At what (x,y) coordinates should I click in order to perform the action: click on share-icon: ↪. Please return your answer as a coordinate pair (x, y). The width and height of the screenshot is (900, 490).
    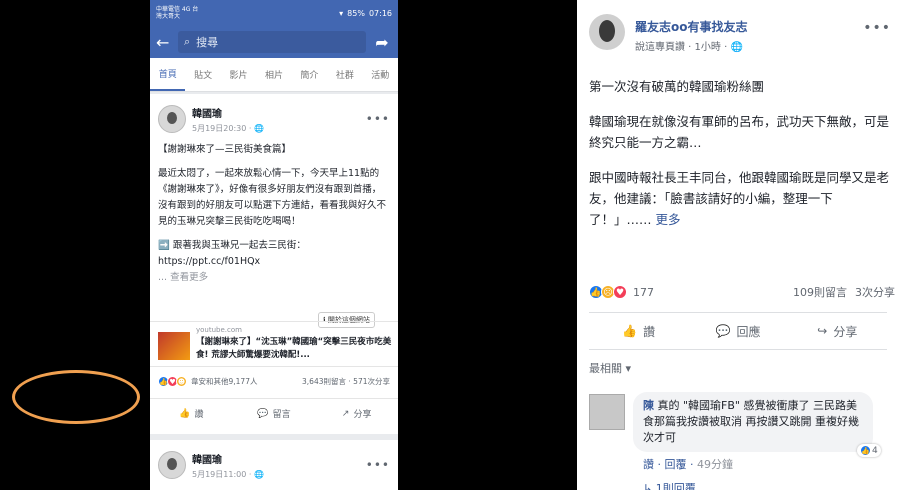
    Looking at the image, I should click on (822, 331).